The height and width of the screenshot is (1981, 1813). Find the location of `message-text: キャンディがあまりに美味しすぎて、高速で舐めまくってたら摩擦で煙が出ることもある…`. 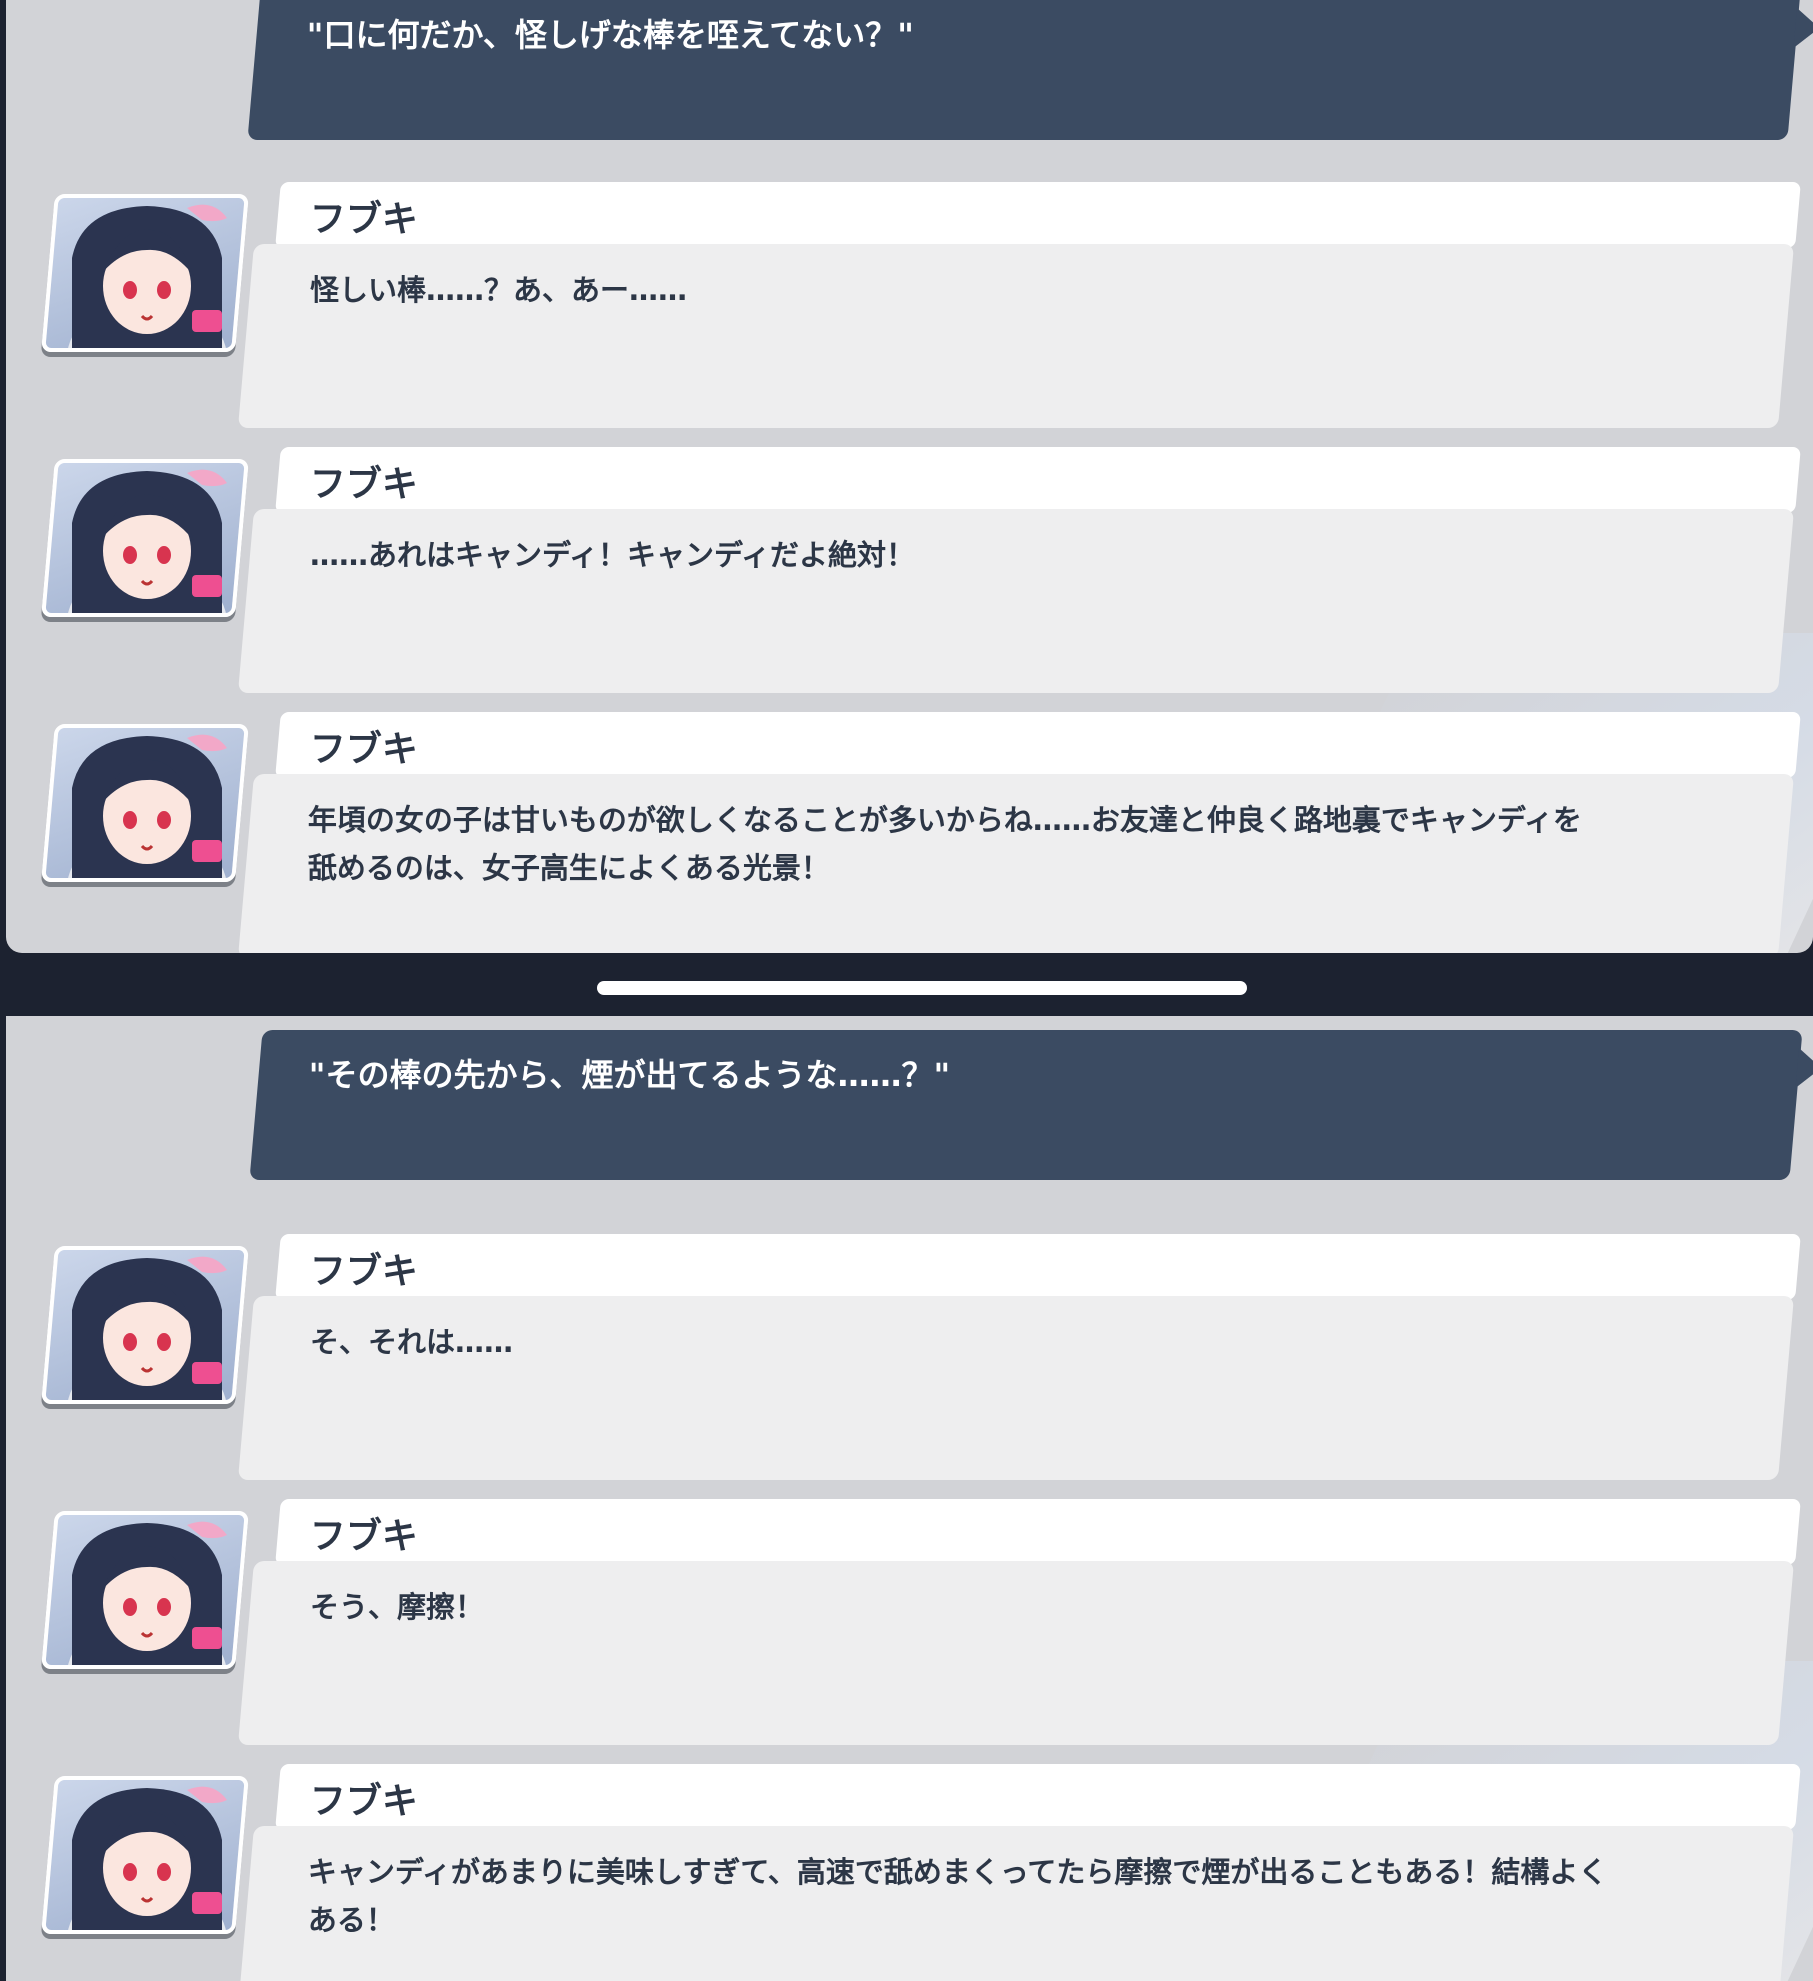

message-text: キャンディがあまりに美味しすぎて、高速で舐めまくってたら摩擦で煙が出ることもある… is located at coordinates (957, 1896).